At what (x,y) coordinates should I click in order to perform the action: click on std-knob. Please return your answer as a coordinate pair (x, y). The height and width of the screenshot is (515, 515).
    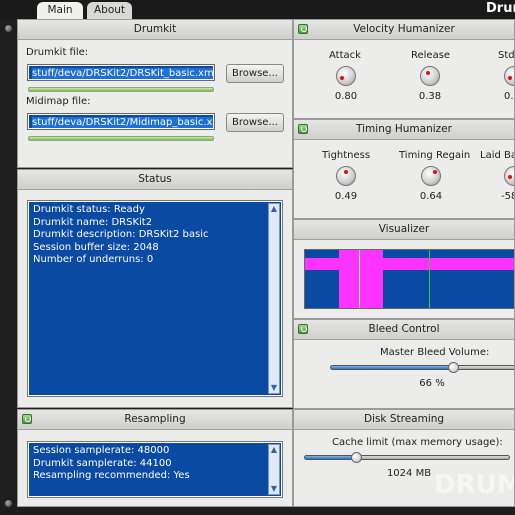
    Looking at the image, I should click on (509, 76).